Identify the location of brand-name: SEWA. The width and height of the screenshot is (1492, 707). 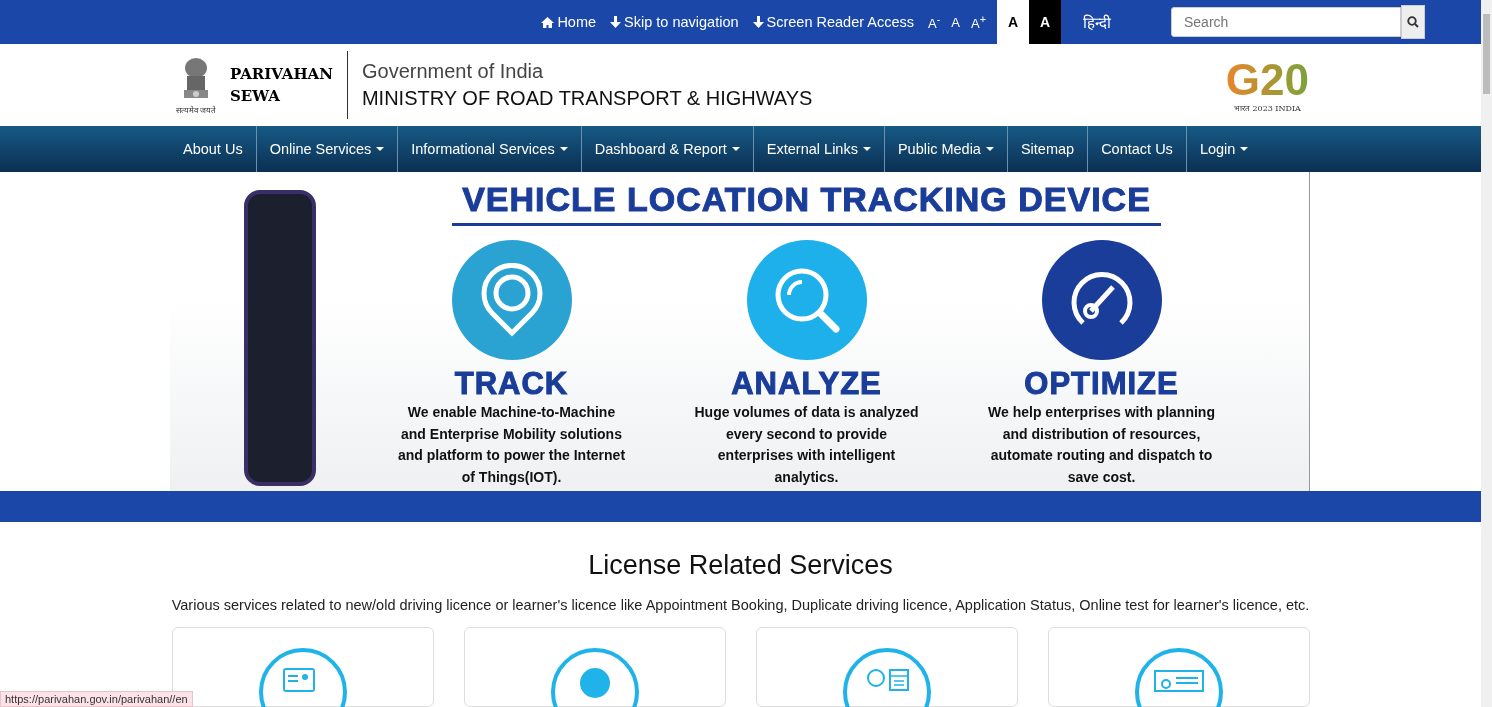
(255, 97).